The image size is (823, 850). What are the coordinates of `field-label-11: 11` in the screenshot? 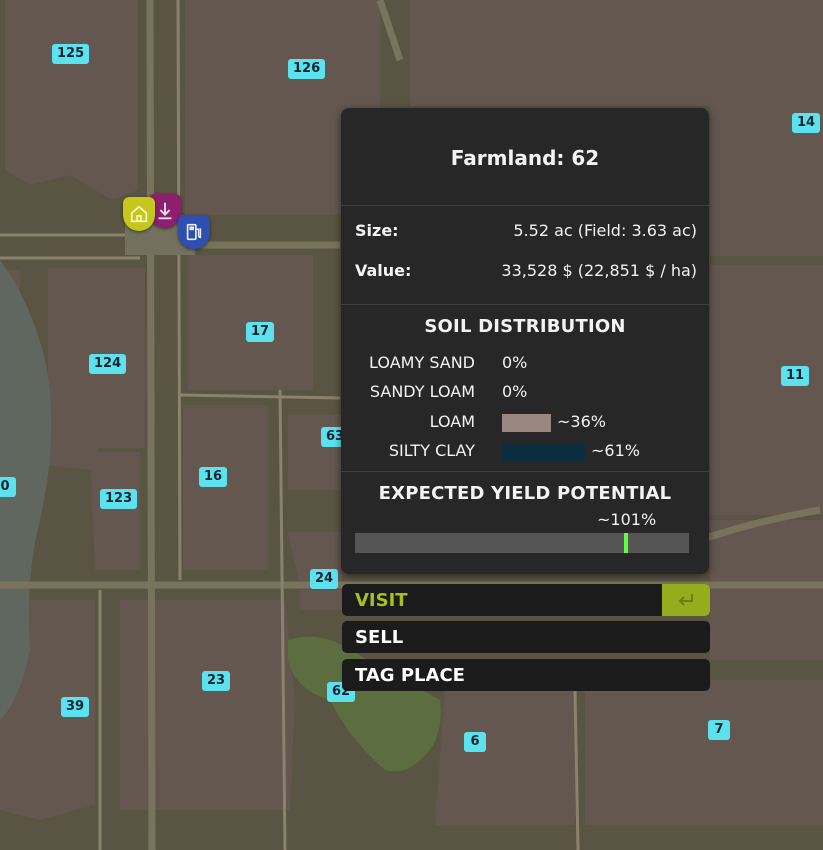 It's located at (795, 376).